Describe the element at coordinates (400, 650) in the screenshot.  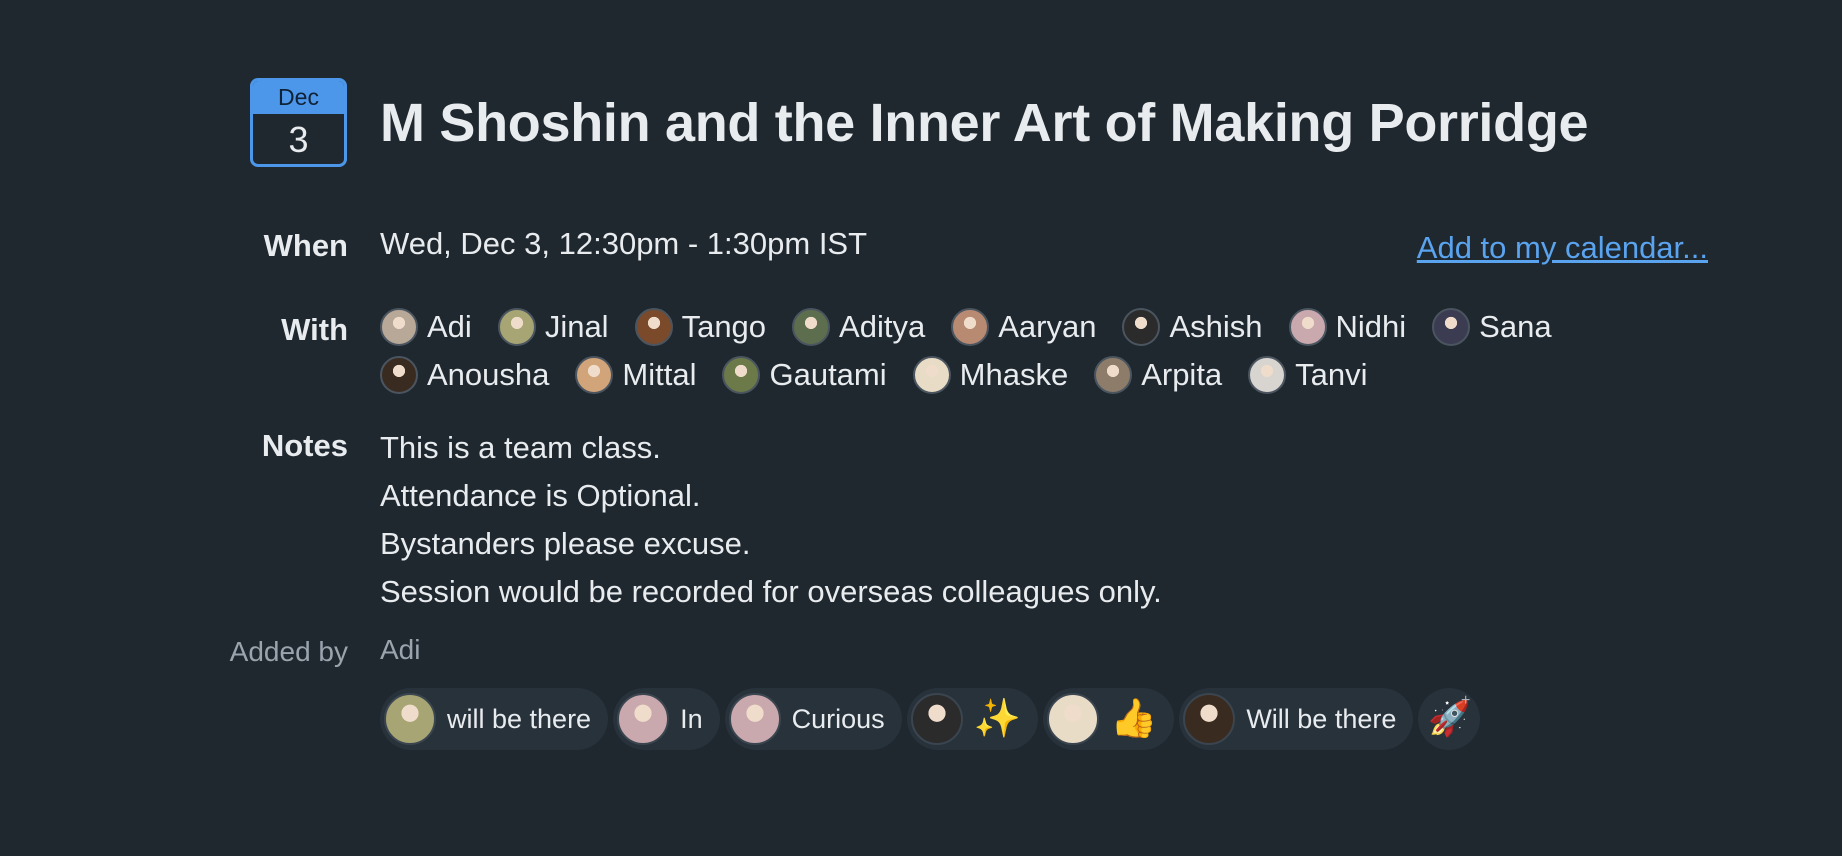
I see `added-by-name: Adi` at that location.